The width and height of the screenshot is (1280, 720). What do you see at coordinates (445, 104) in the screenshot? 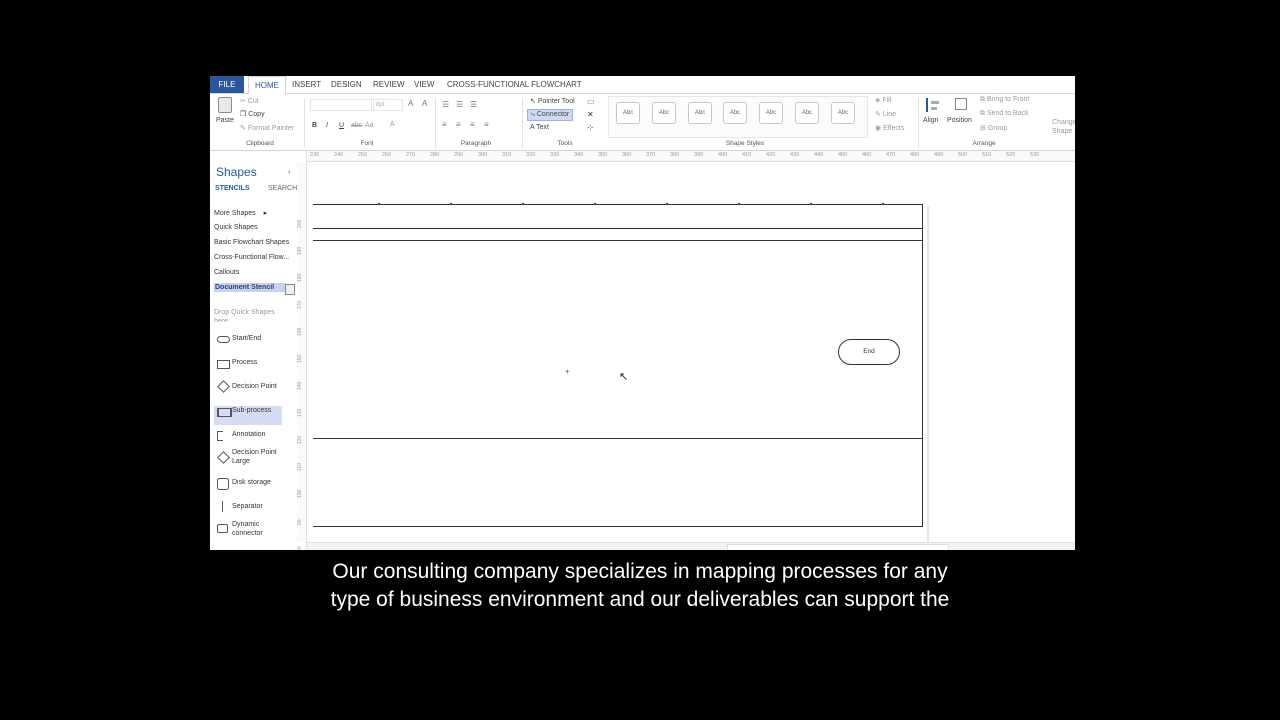
I see `align-top-icon: ☰` at bounding box center [445, 104].